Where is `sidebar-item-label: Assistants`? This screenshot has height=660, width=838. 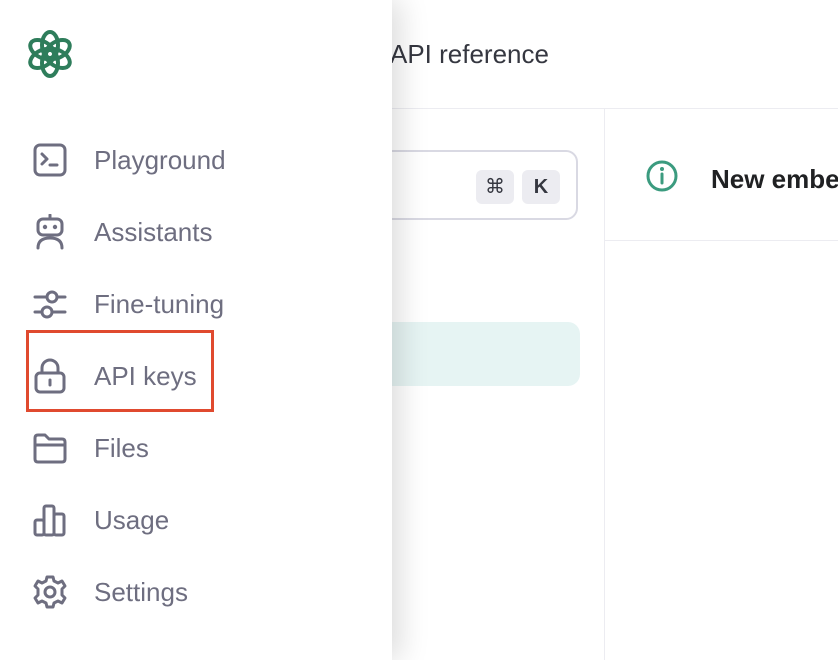
sidebar-item-label: Assistants is located at coordinates (153, 232).